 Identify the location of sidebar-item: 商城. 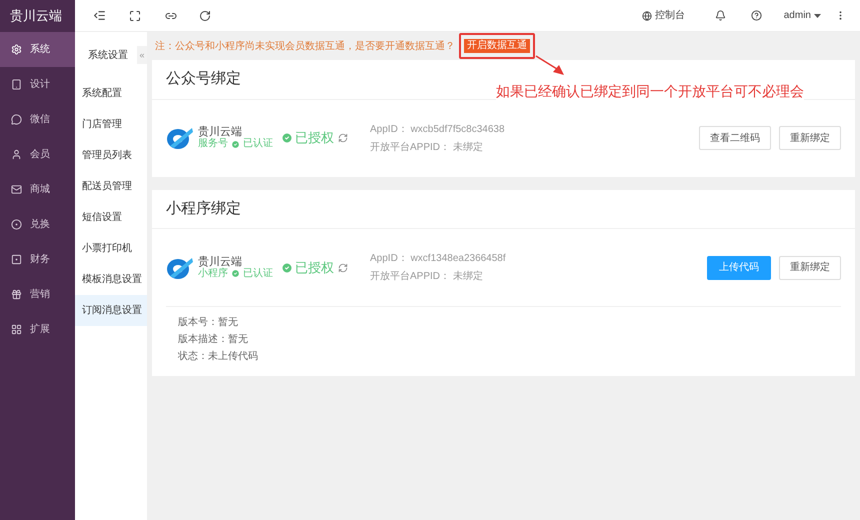
(37, 189).